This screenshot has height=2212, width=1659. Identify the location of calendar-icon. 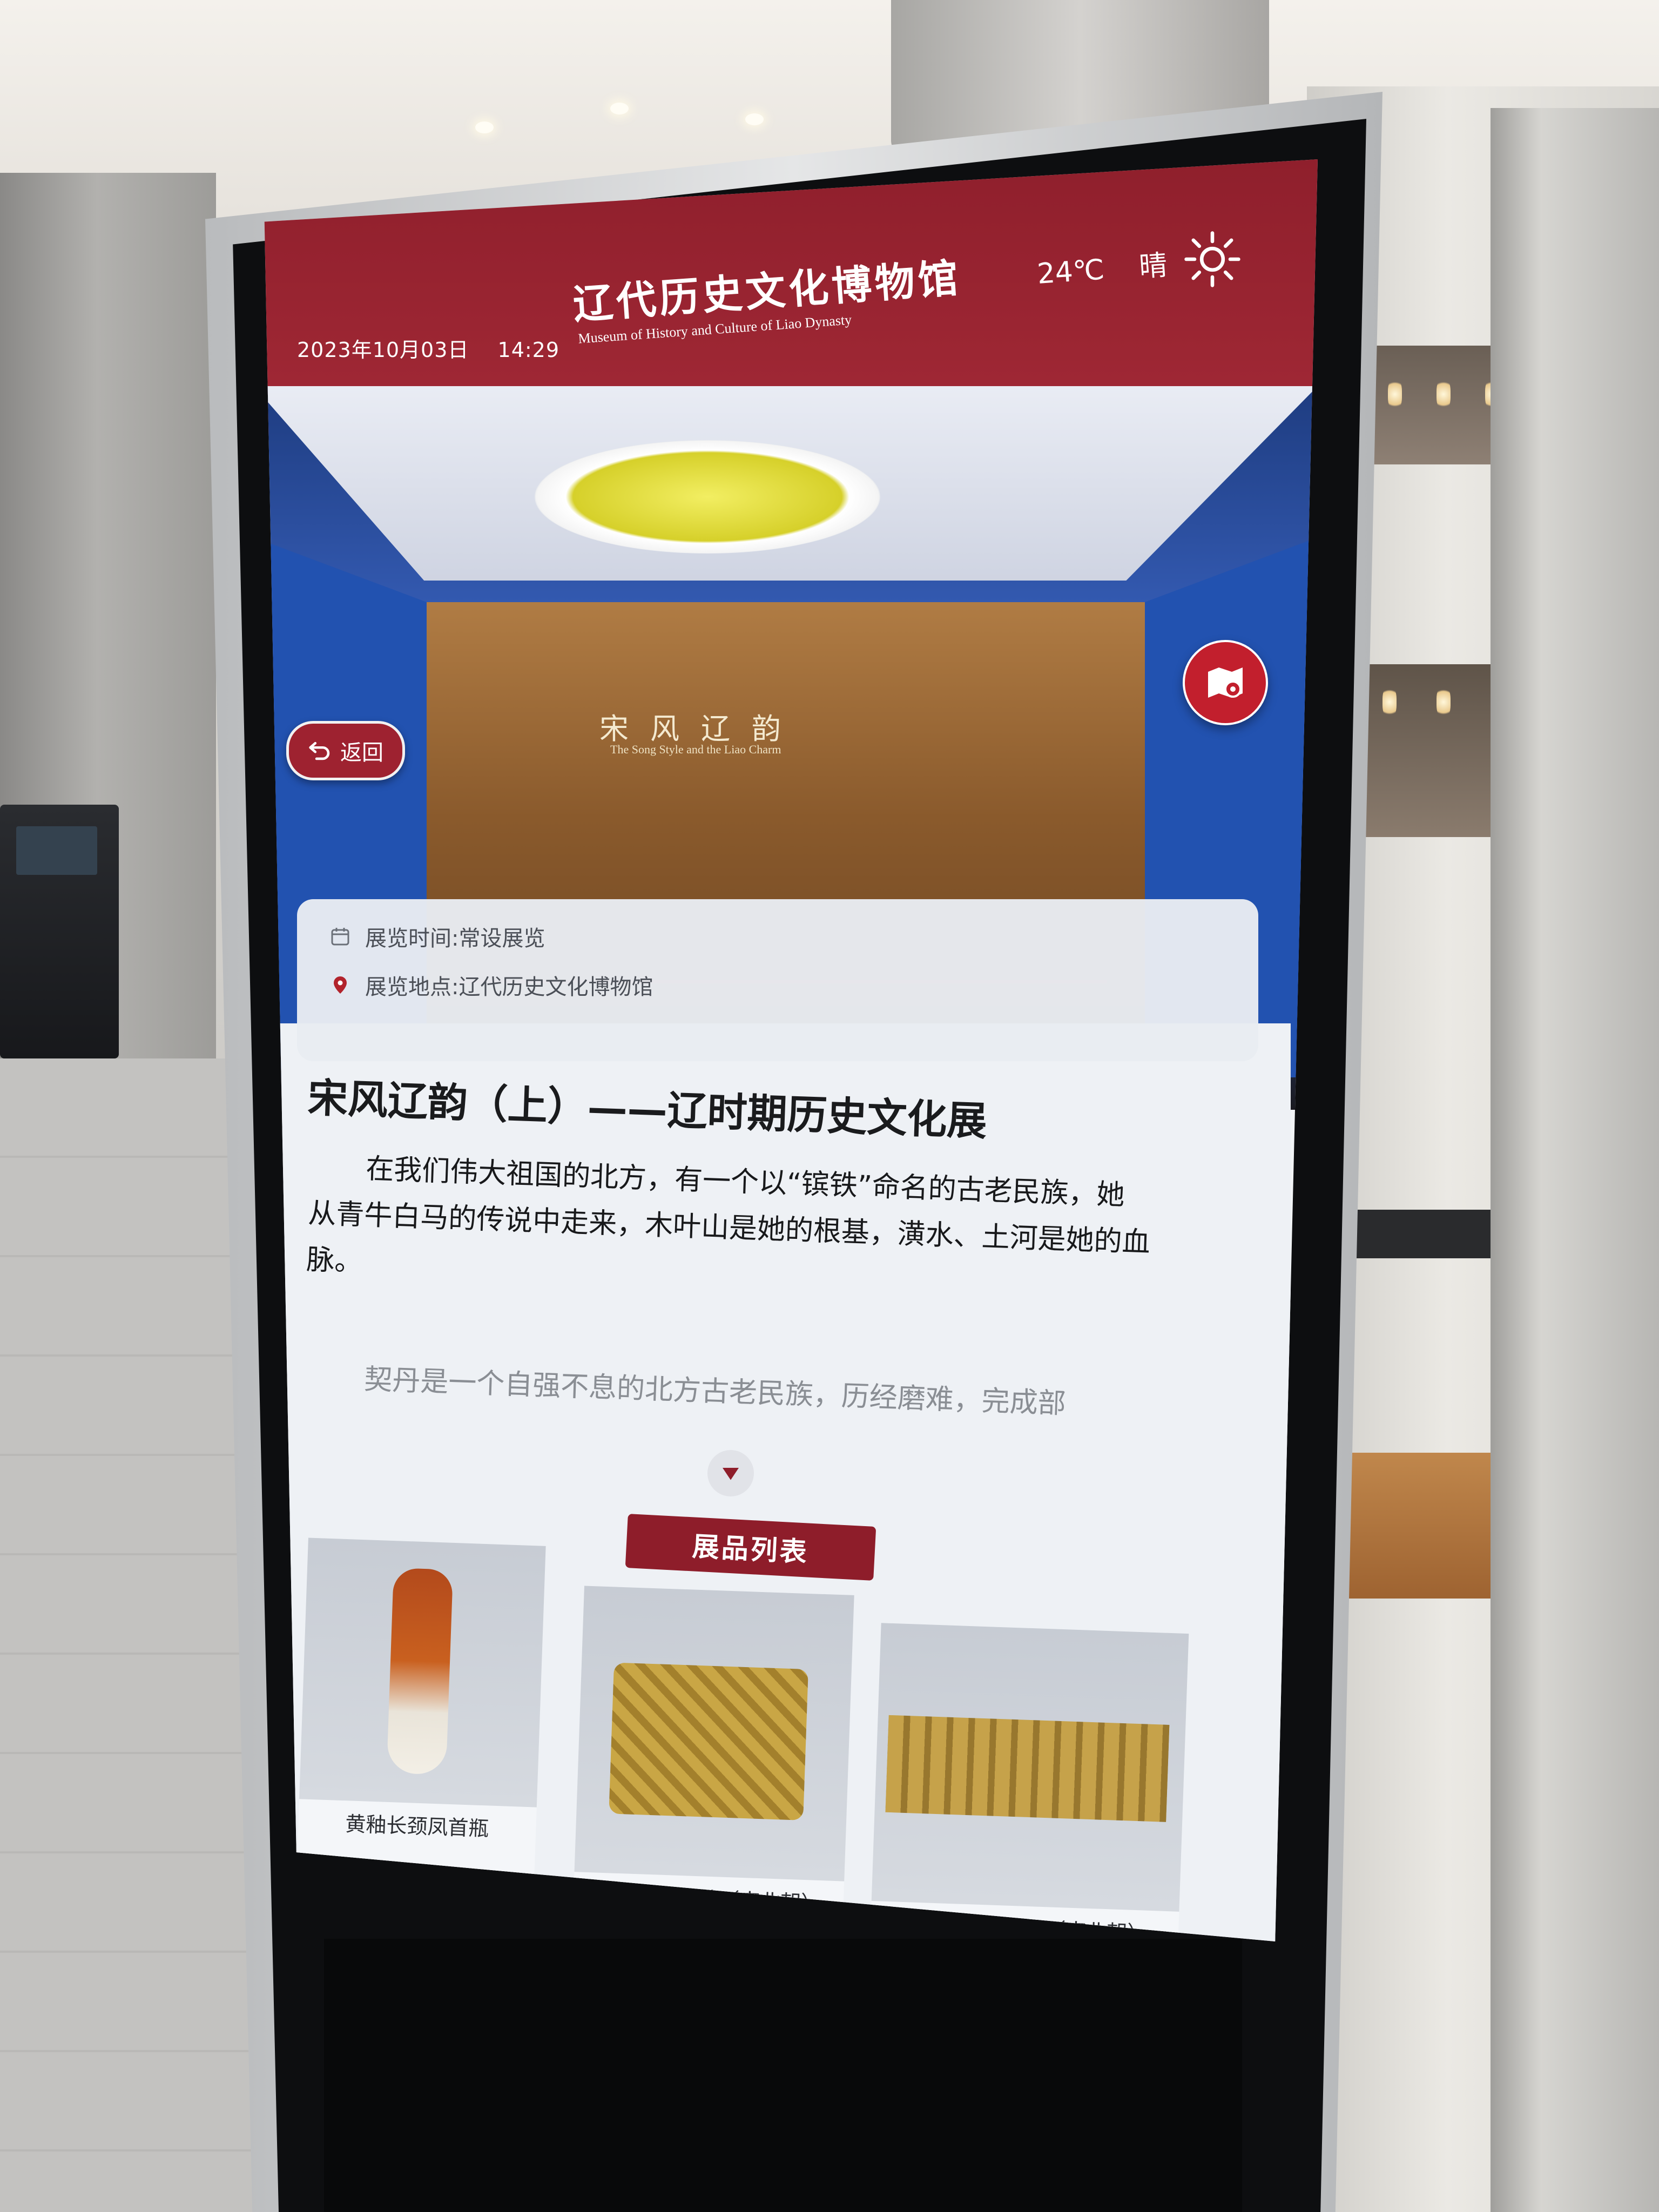
(340, 937).